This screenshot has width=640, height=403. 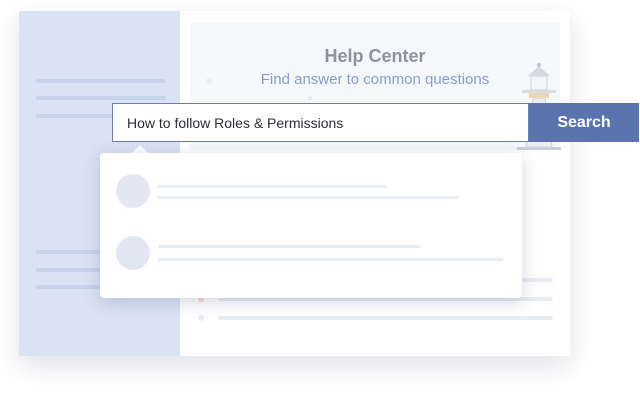 What do you see at coordinates (375, 56) in the screenshot?
I see `page-title: Help Center` at bounding box center [375, 56].